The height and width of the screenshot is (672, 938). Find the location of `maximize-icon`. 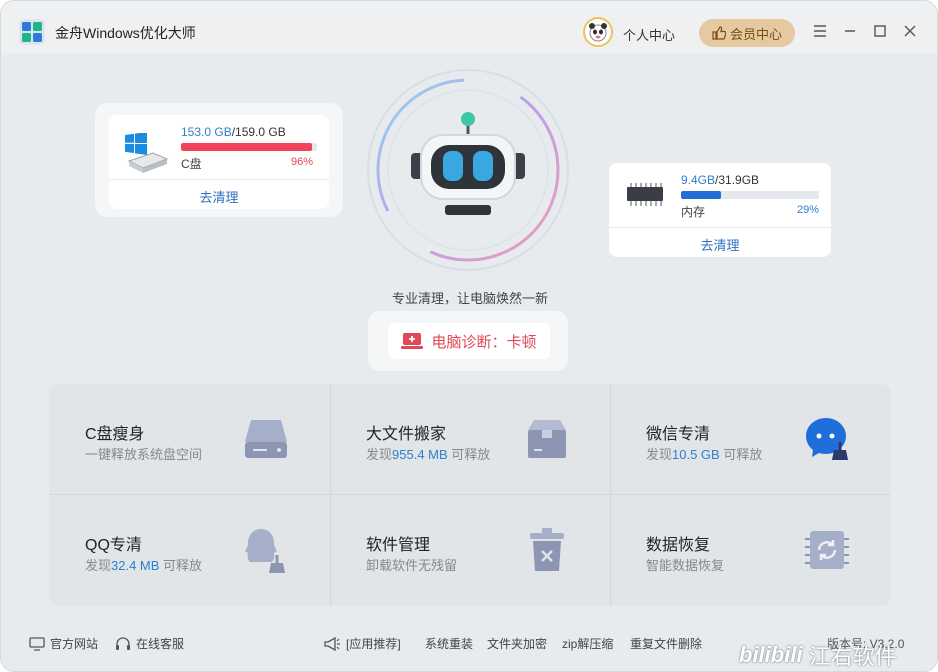

maximize-icon is located at coordinates (880, 31).